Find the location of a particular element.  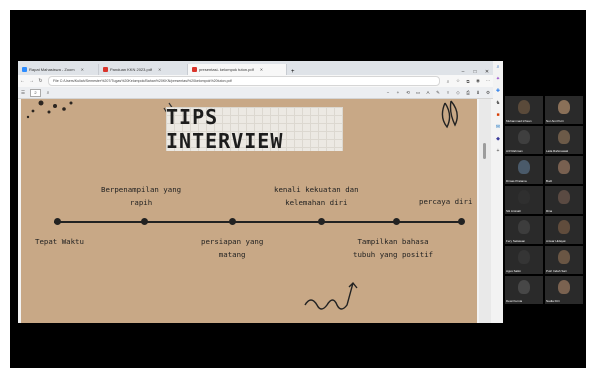

participant-tile: Nadia Fitri is located at coordinates (564, 290).